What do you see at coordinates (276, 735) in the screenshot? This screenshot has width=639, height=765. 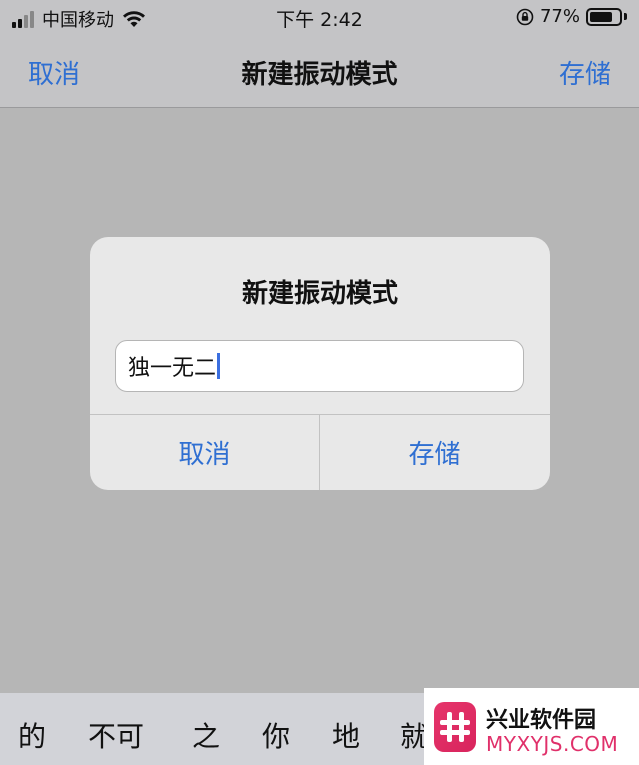 I see `suggestion-item: 你` at bounding box center [276, 735].